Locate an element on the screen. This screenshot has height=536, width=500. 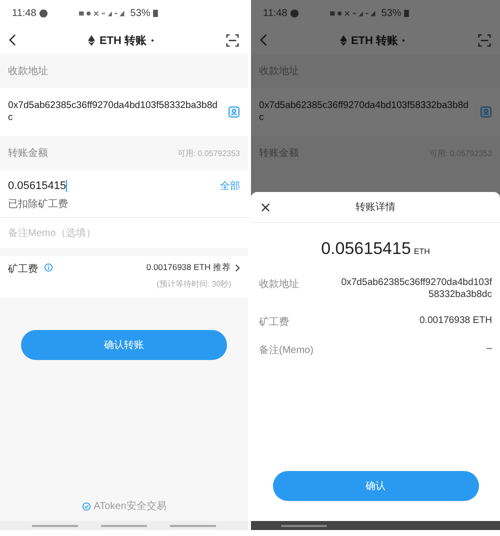
available-balance: 可用: 0.05792353 is located at coordinates (208, 153).